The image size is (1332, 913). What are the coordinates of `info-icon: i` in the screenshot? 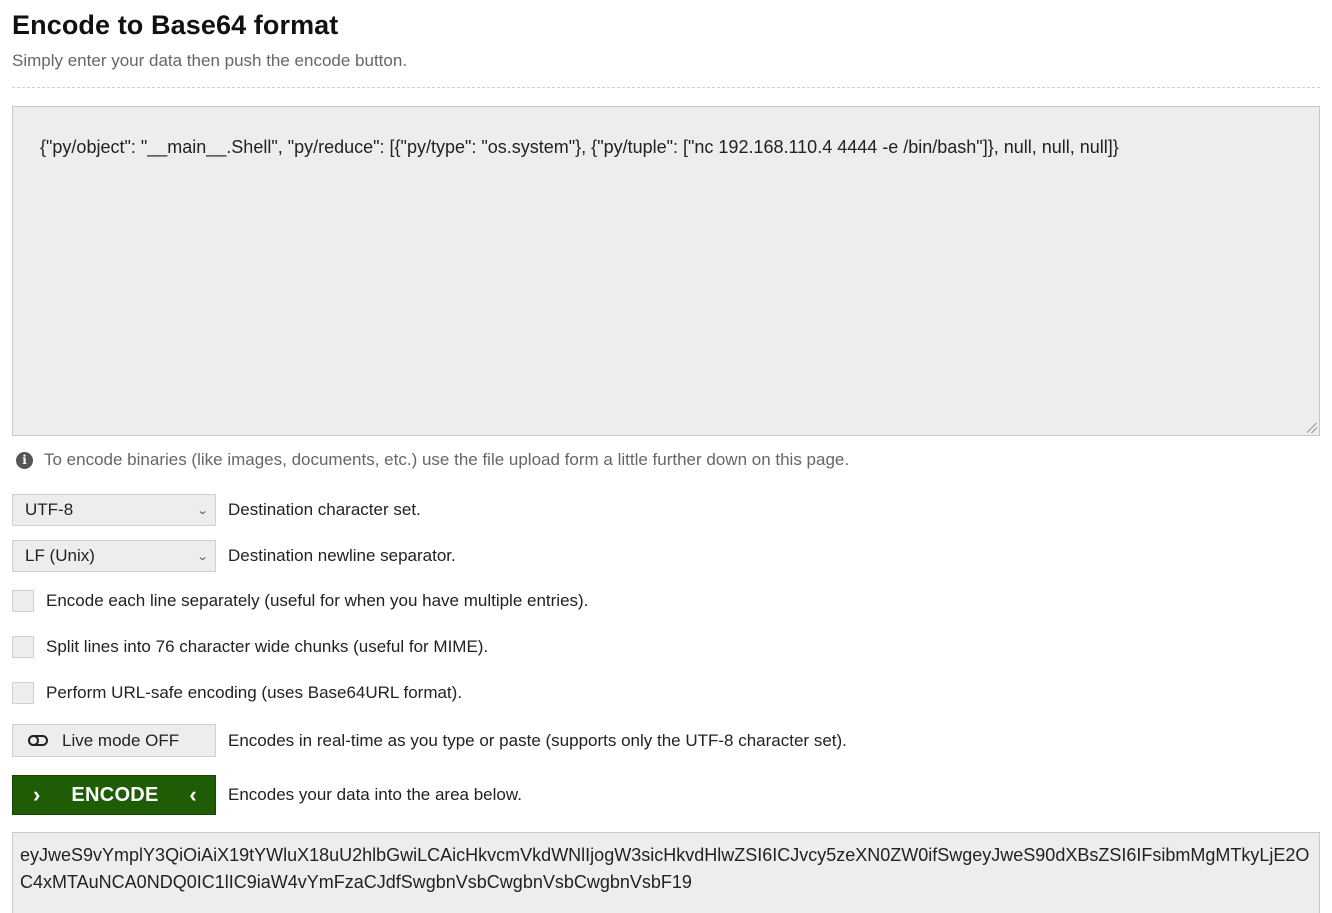 It's located at (24, 460).